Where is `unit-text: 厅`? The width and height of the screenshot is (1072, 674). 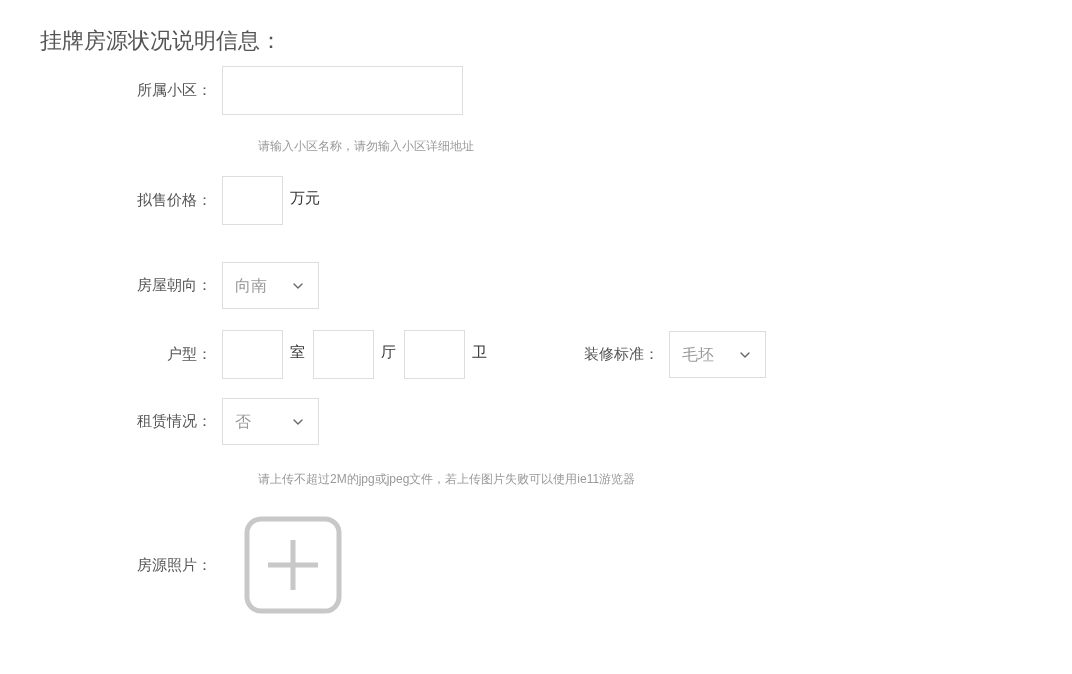 unit-text: 厅 is located at coordinates (389, 352).